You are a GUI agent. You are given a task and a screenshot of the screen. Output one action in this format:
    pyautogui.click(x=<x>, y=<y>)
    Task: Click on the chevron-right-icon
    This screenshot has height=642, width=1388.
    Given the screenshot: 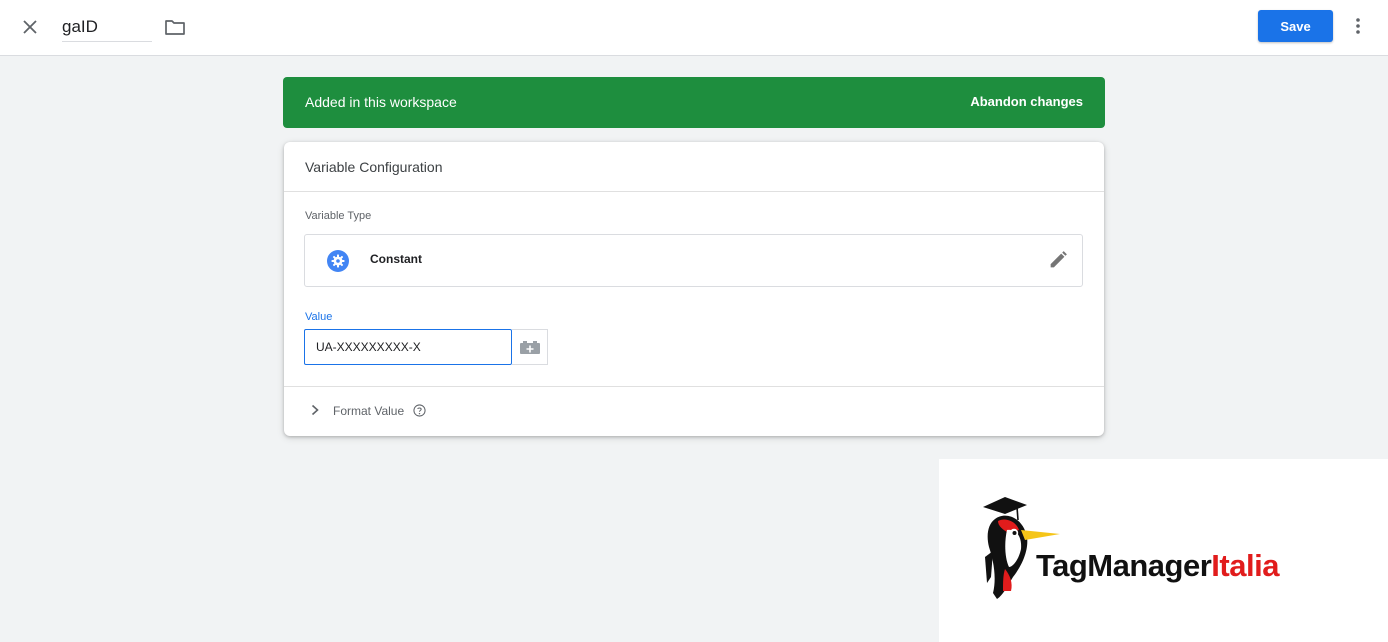 What is the action you would take?
    pyautogui.click(x=315, y=410)
    